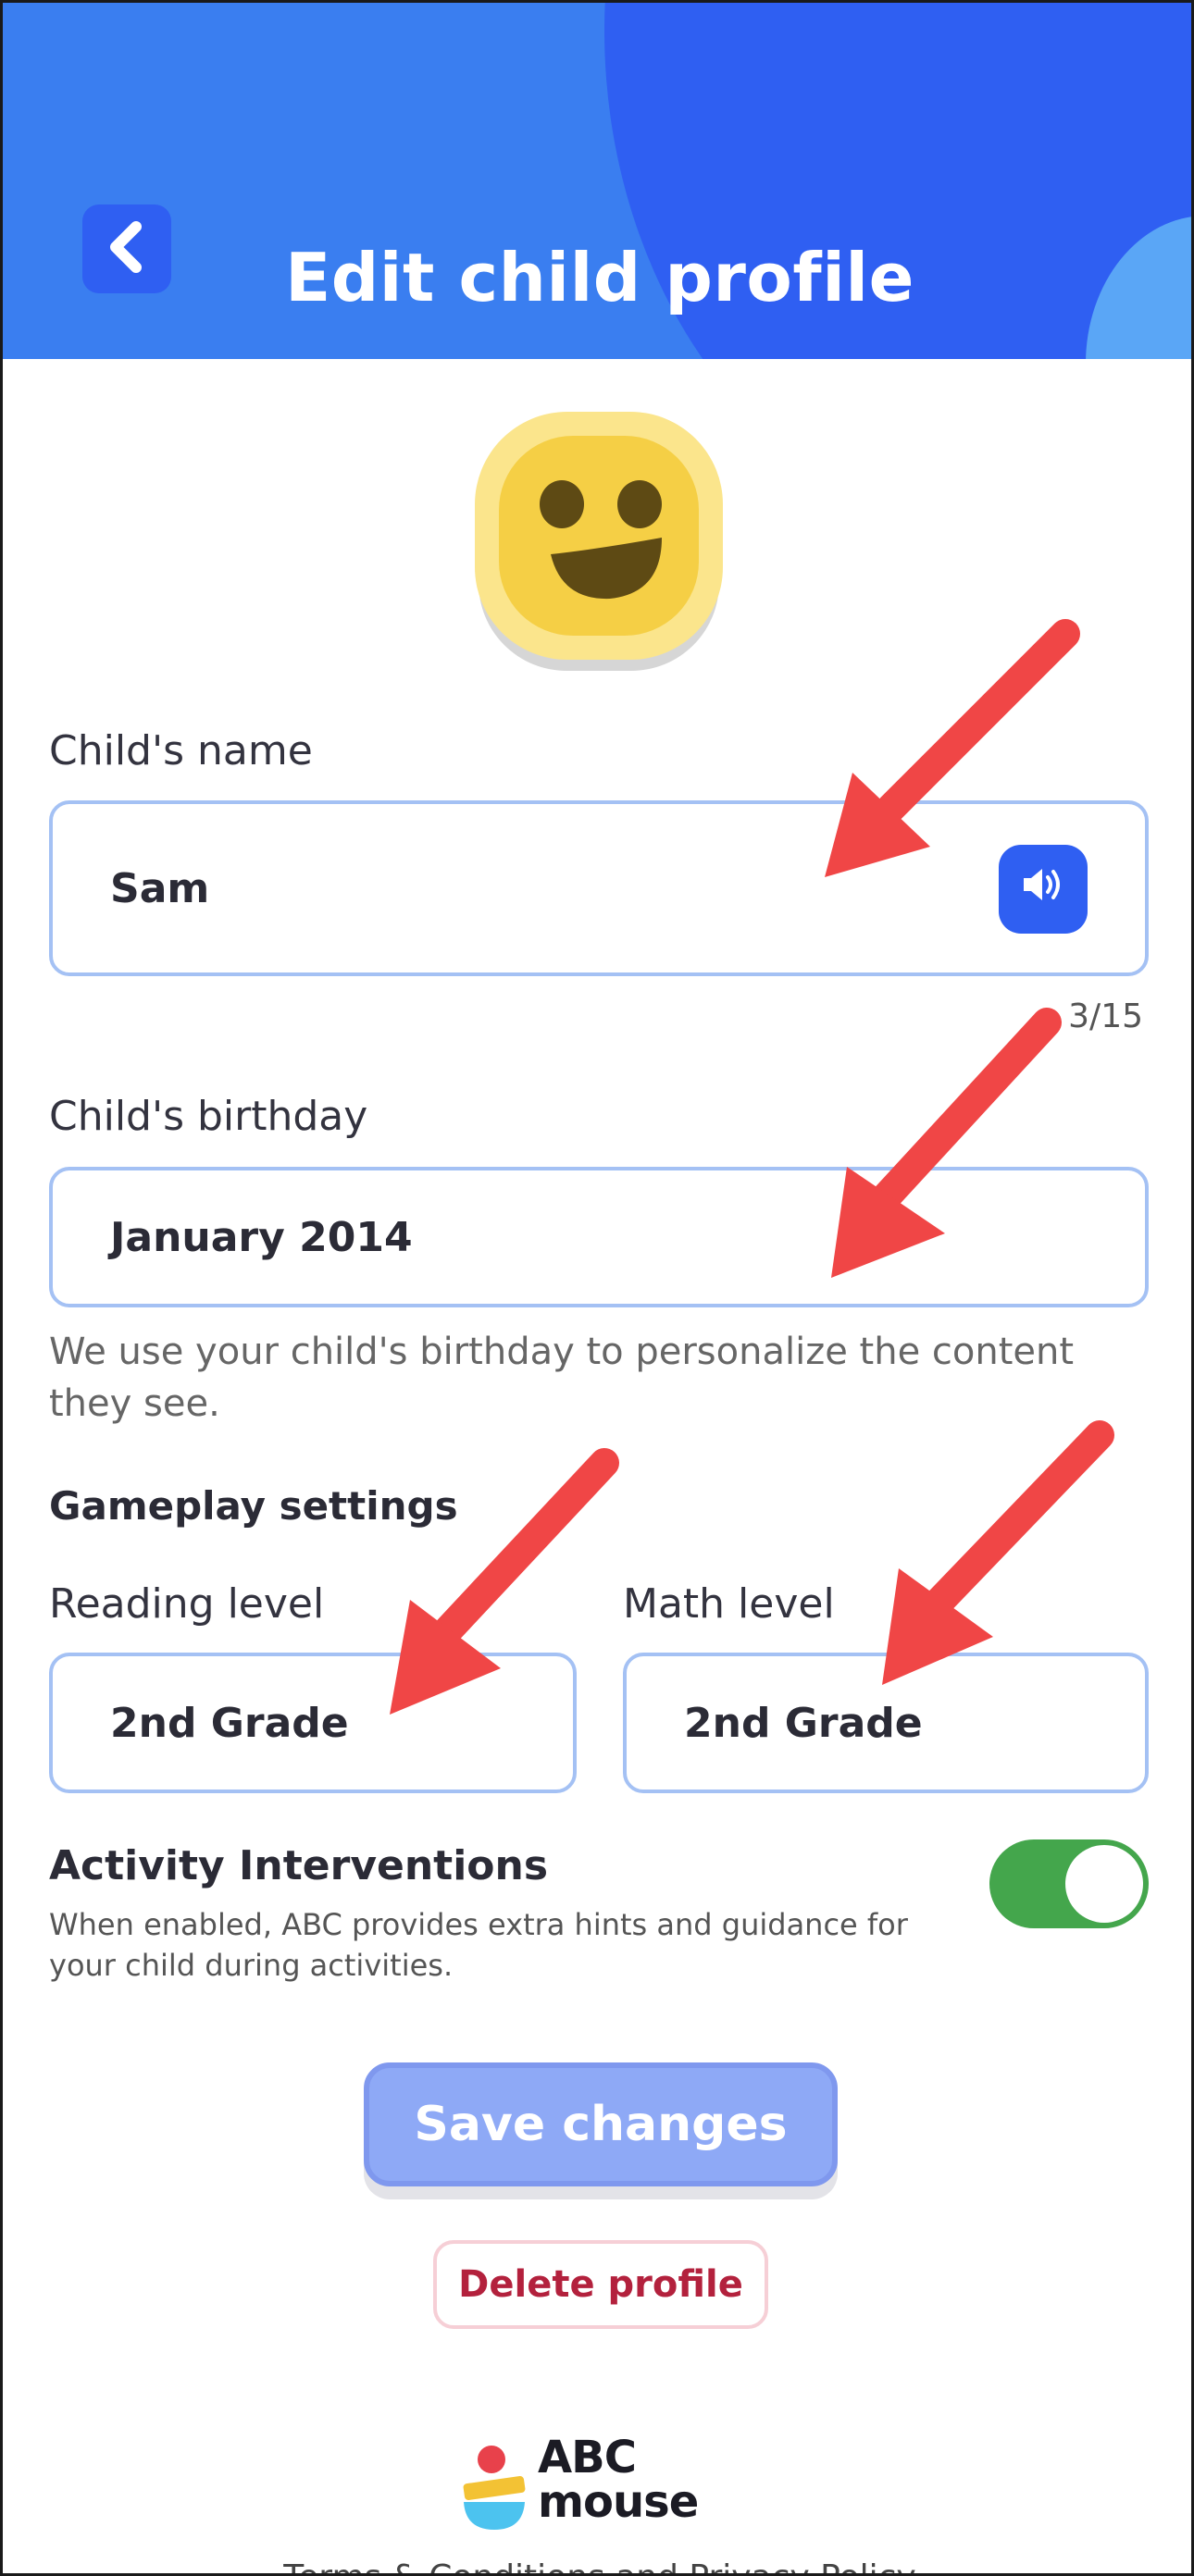  Describe the element at coordinates (803, 1723) in the screenshot. I see `math-level-value: 2nd Grade` at that location.